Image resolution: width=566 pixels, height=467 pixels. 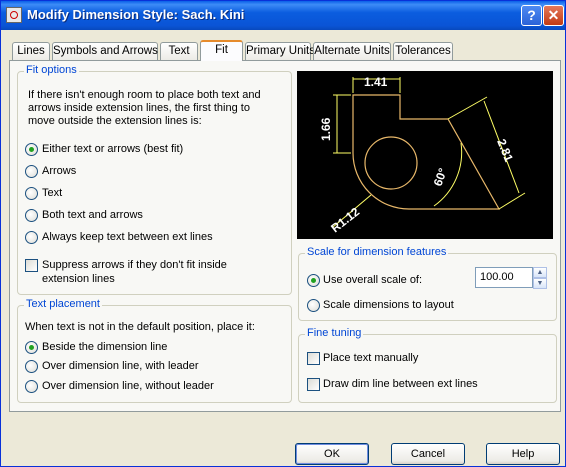 I want to click on close-button: ✕, so click(x=553, y=15).